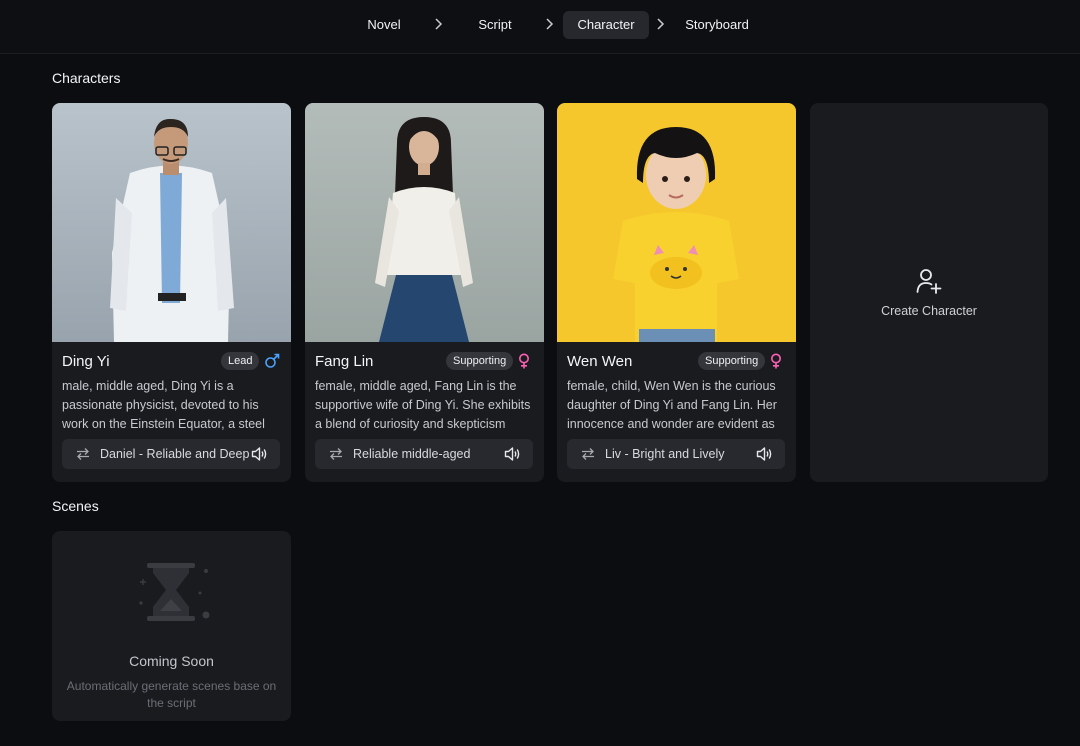 Image resolution: width=1080 pixels, height=746 pixels. What do you see at coordinates (540, 27) in the screenshot?
I see `step-navigation: Novel Script Character Storyboard` at bounding box center [540, 27].